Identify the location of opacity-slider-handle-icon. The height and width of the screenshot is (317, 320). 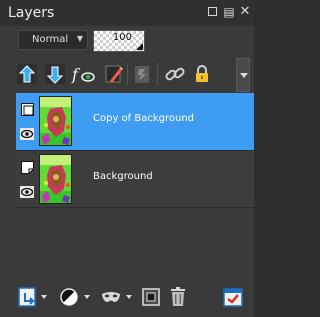
(139, 46).